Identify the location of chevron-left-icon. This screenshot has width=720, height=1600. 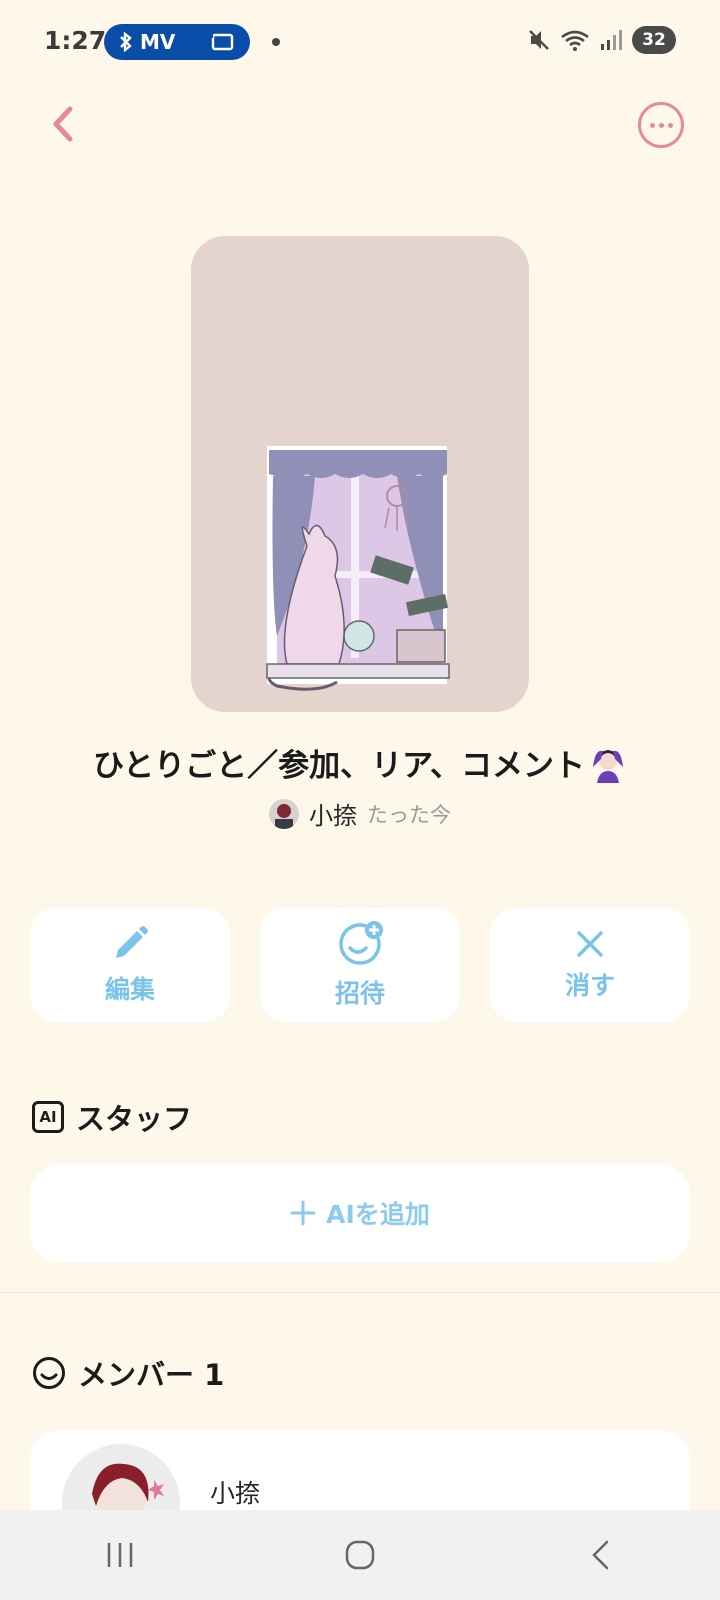
(63, 124).